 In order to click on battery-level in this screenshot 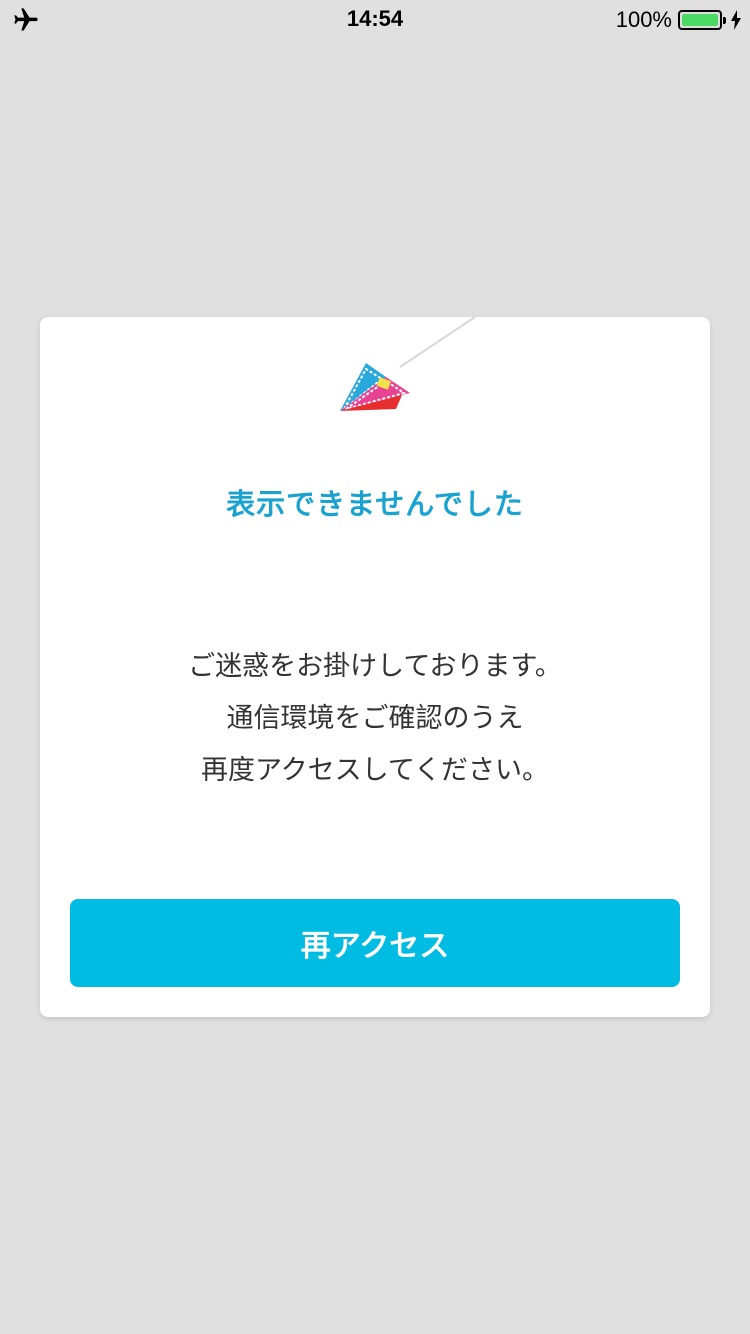, I will do `click(700, 20)`.